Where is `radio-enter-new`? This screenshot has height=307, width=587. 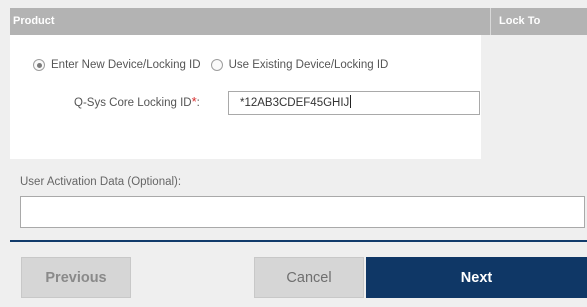
radio-enter-new is located at coordinates (39, 65).